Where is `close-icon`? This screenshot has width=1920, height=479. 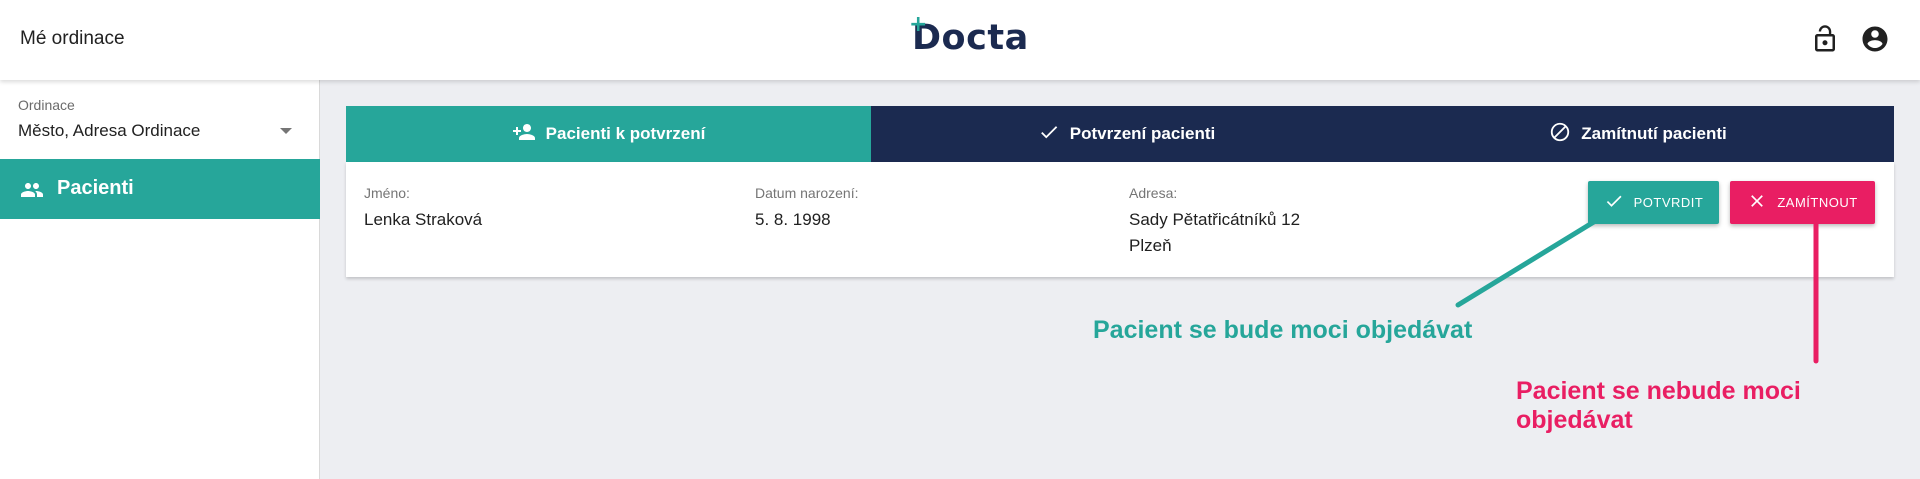 close-icon is located at coordinates (1762, 202).